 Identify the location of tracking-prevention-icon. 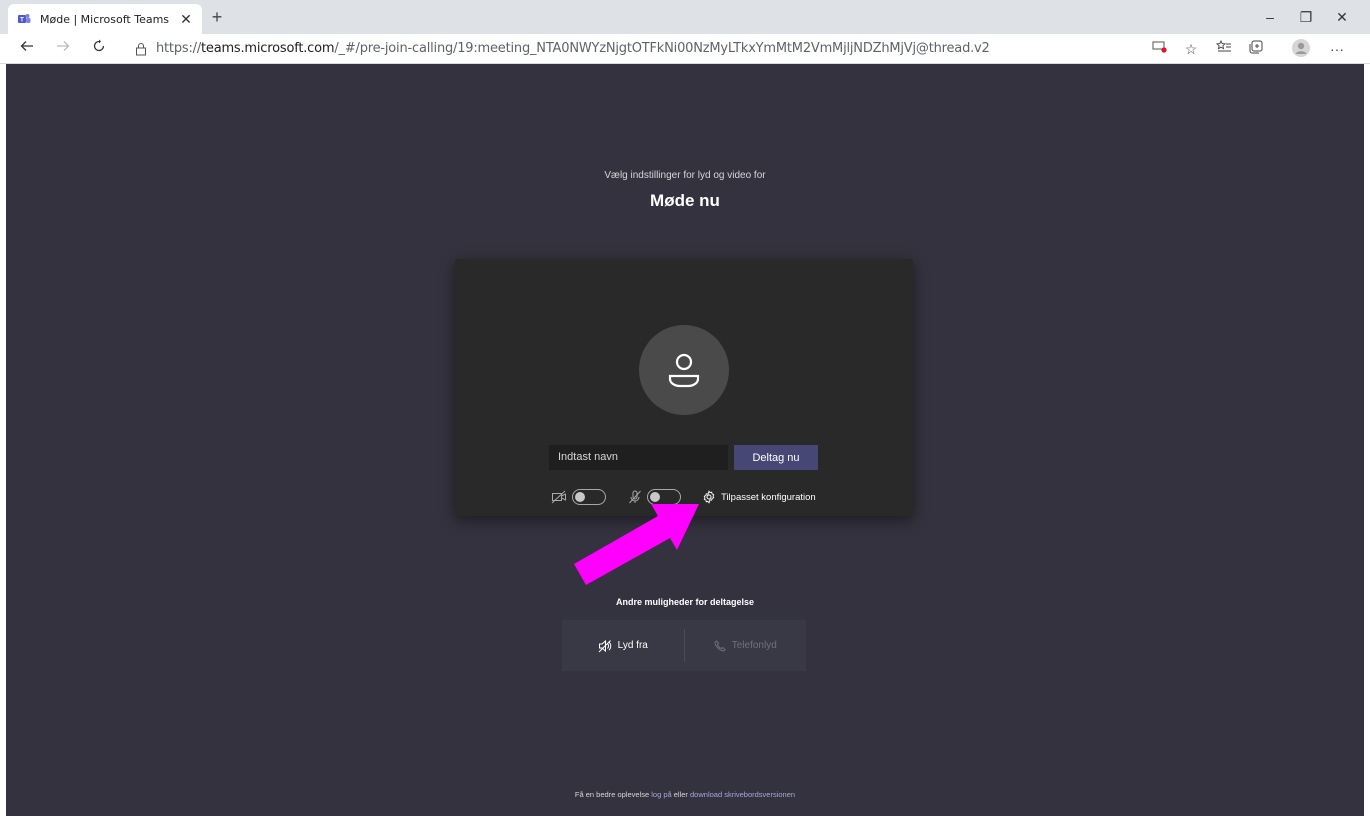
(1160, 49).